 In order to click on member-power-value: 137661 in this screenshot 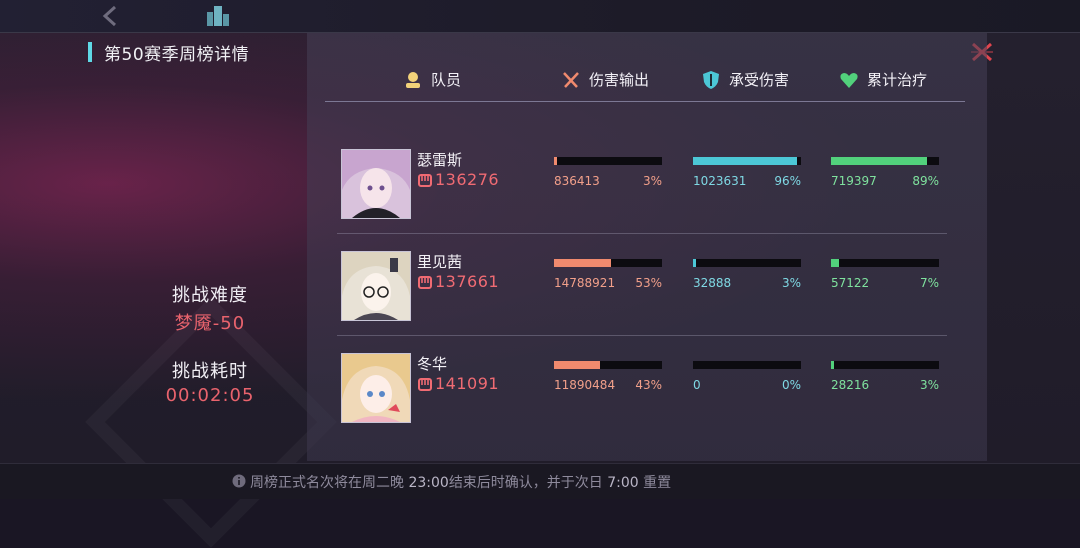, I will do `click(467, 281)`.